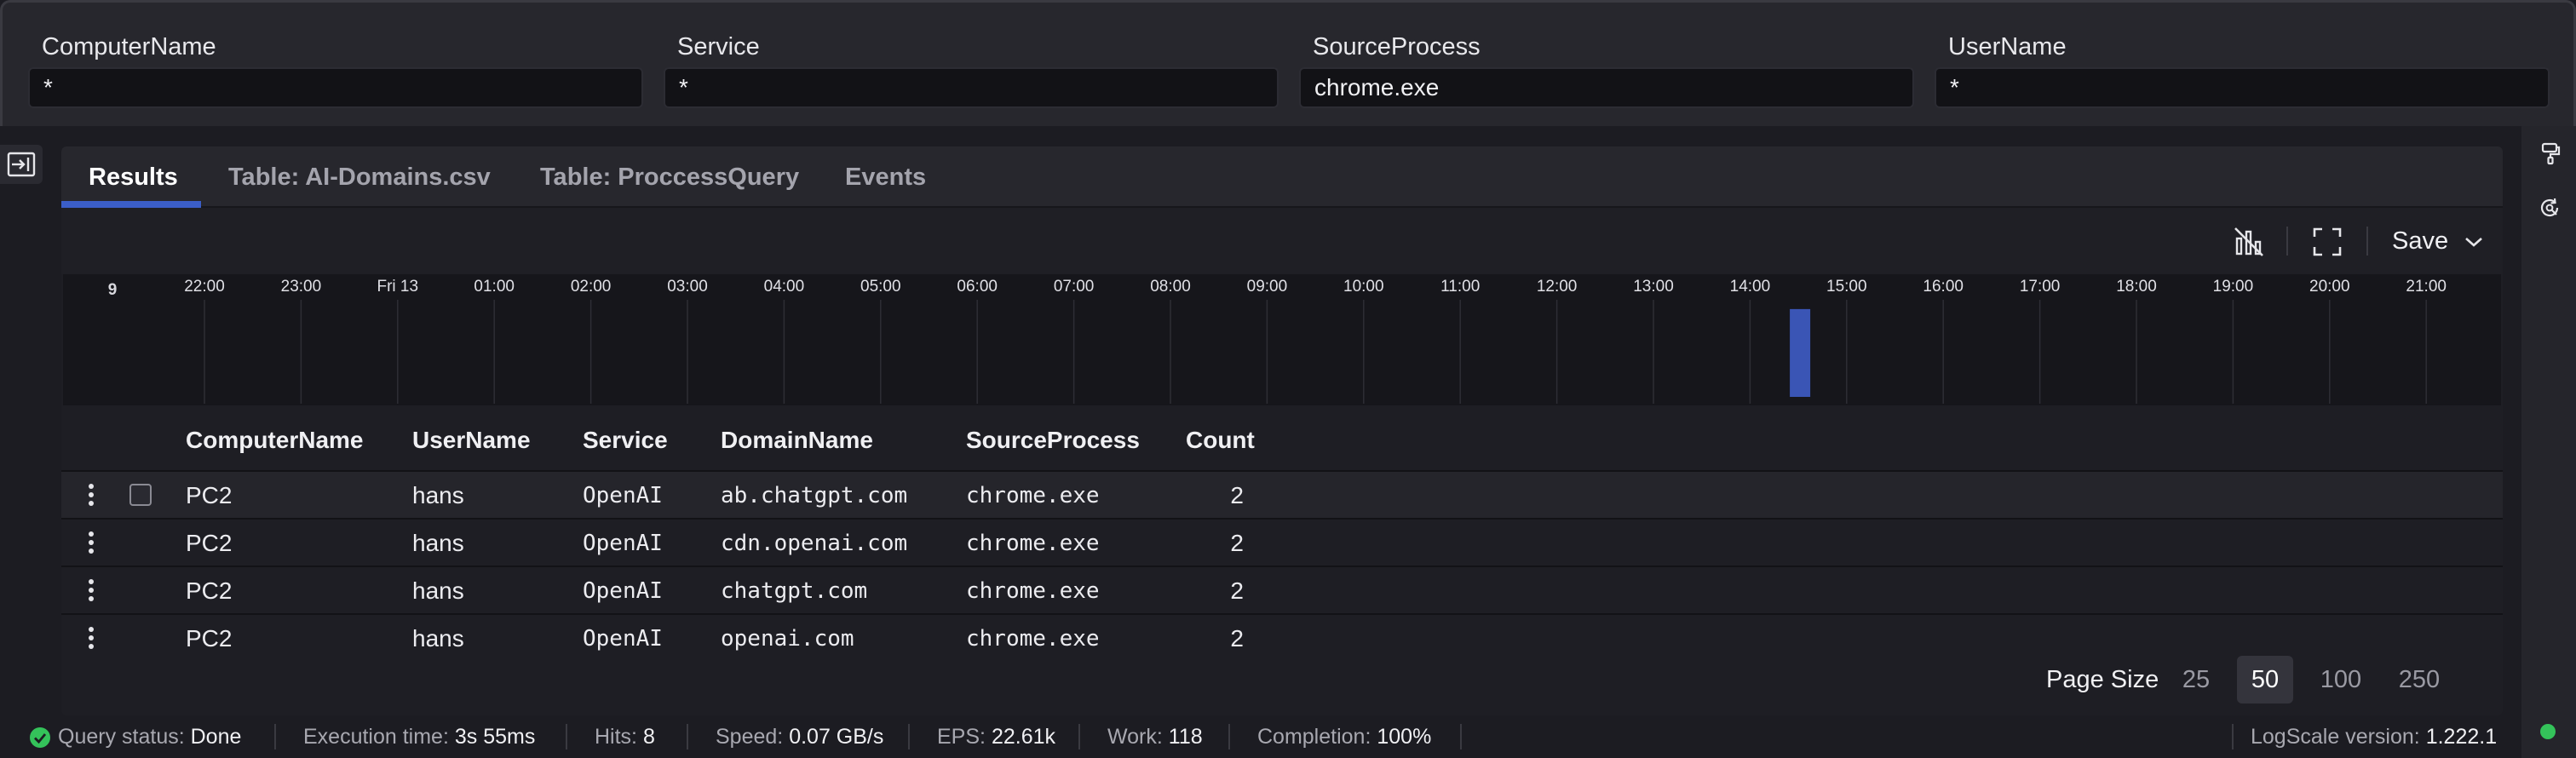  I want to click on timeline-hour-label: Fri 13, so click(398, 287).